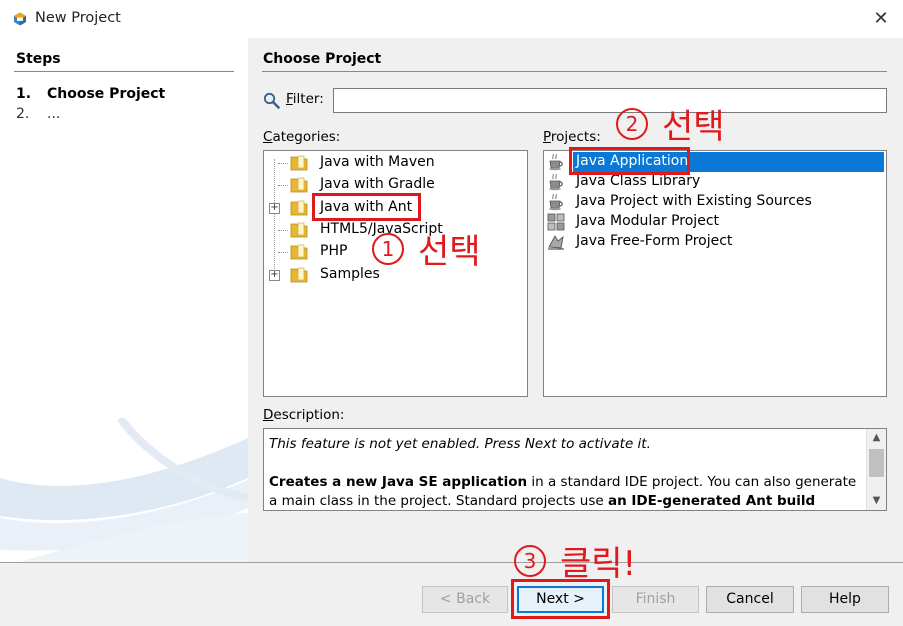  What do you see at coordinates (876, 463) in the screenshot?
I see `scroll-thumb` at bounding box center [876, 463].